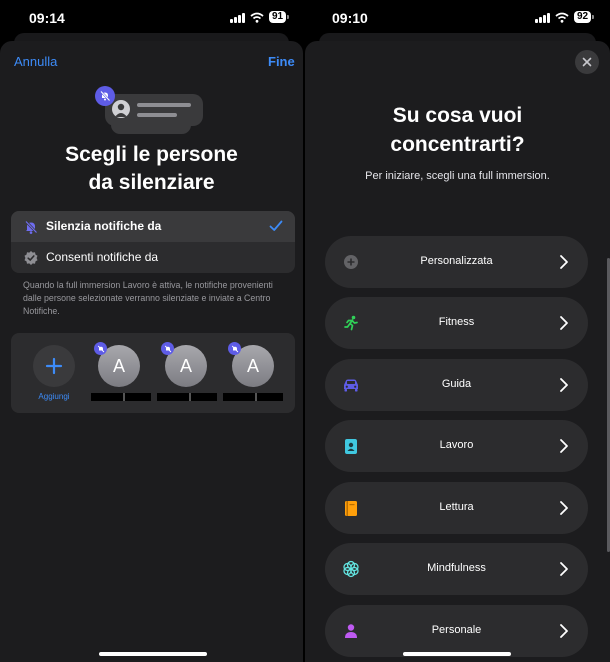  I want to click on focus-item-personale: Personale, so click(456, 631).